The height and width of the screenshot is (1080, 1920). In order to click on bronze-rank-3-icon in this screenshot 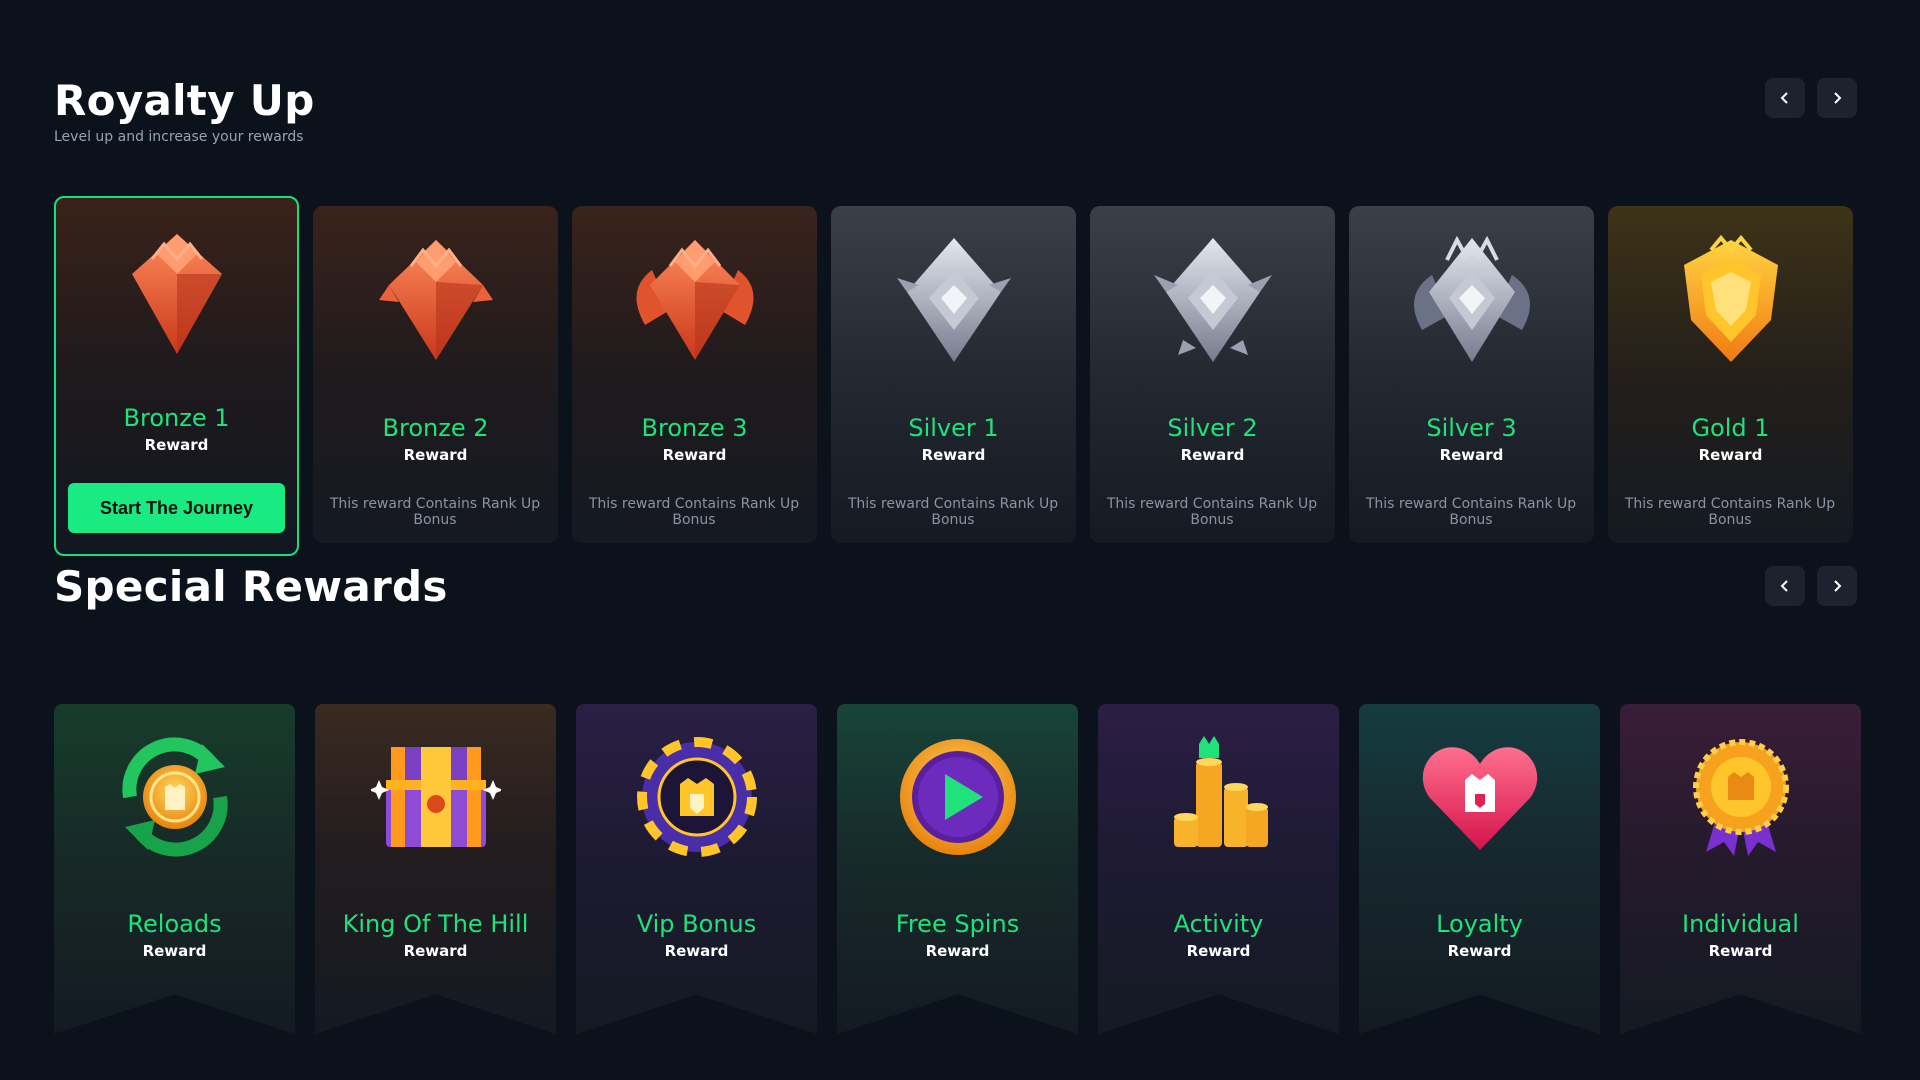, I will do `click(694, 300)`.